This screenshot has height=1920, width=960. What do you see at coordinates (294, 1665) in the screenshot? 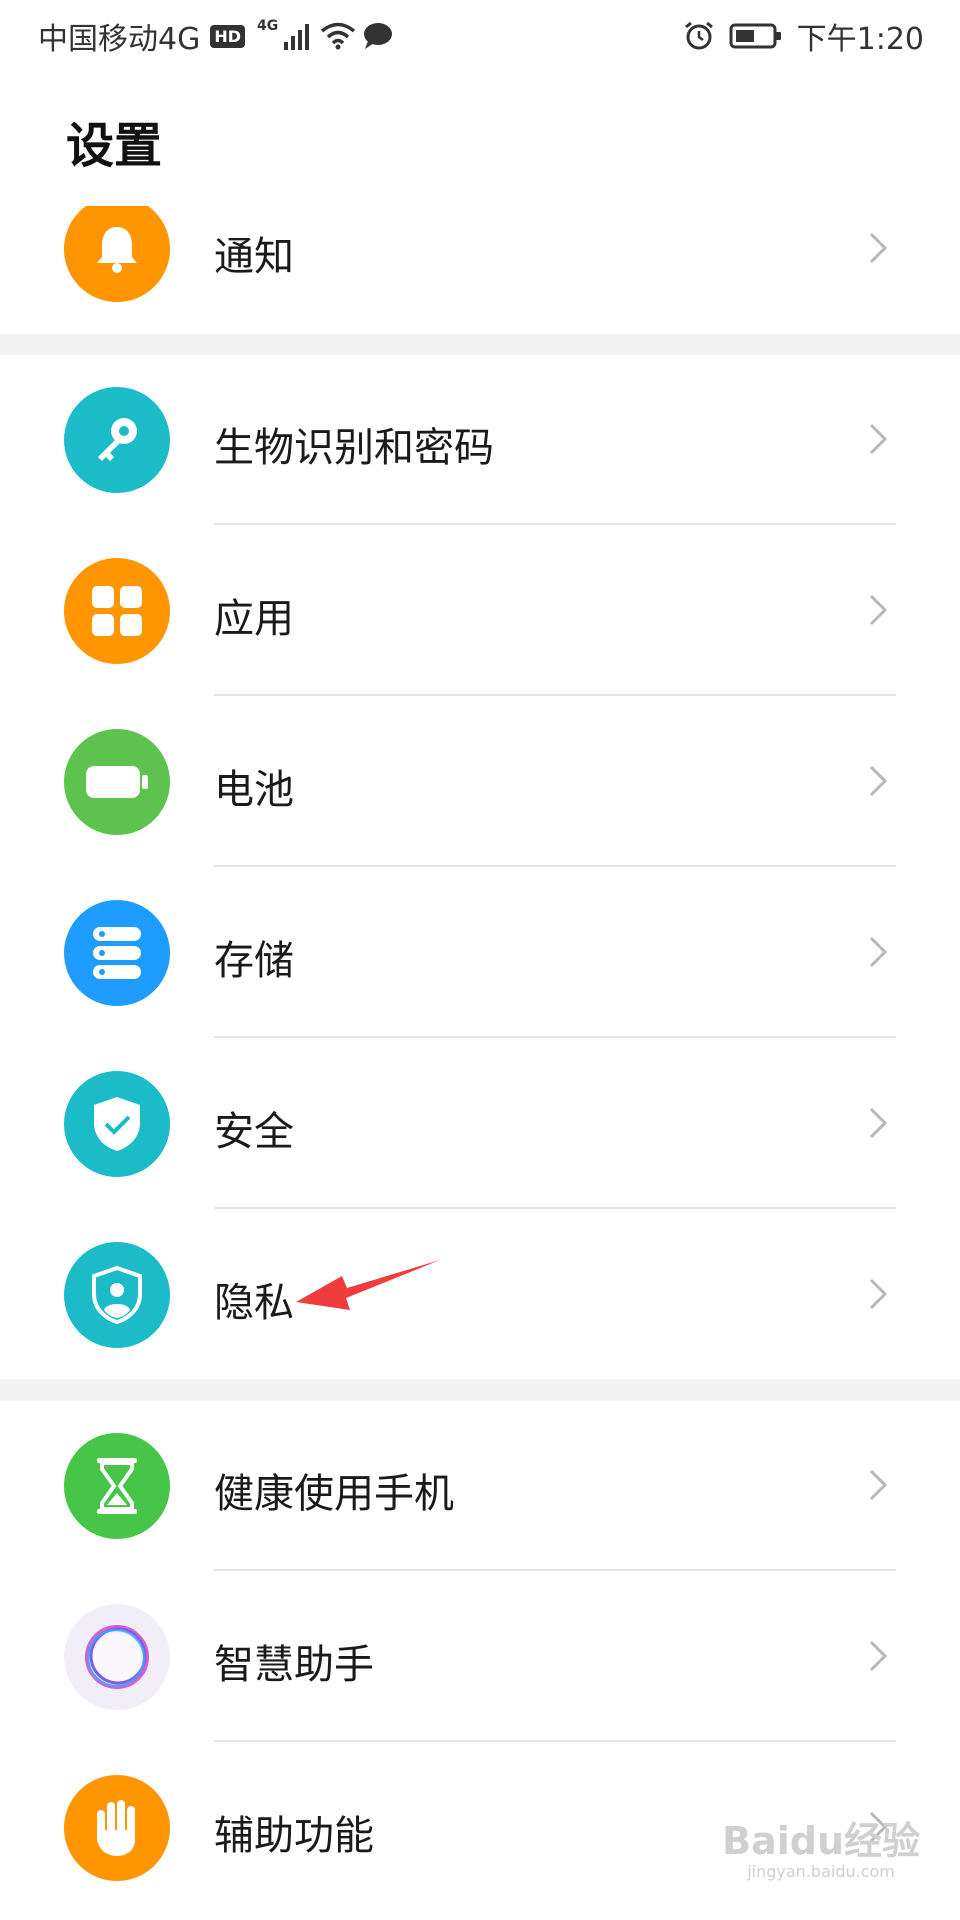
I see `settings-item-label: 智慧助手` at bounding box center [294, 1665].